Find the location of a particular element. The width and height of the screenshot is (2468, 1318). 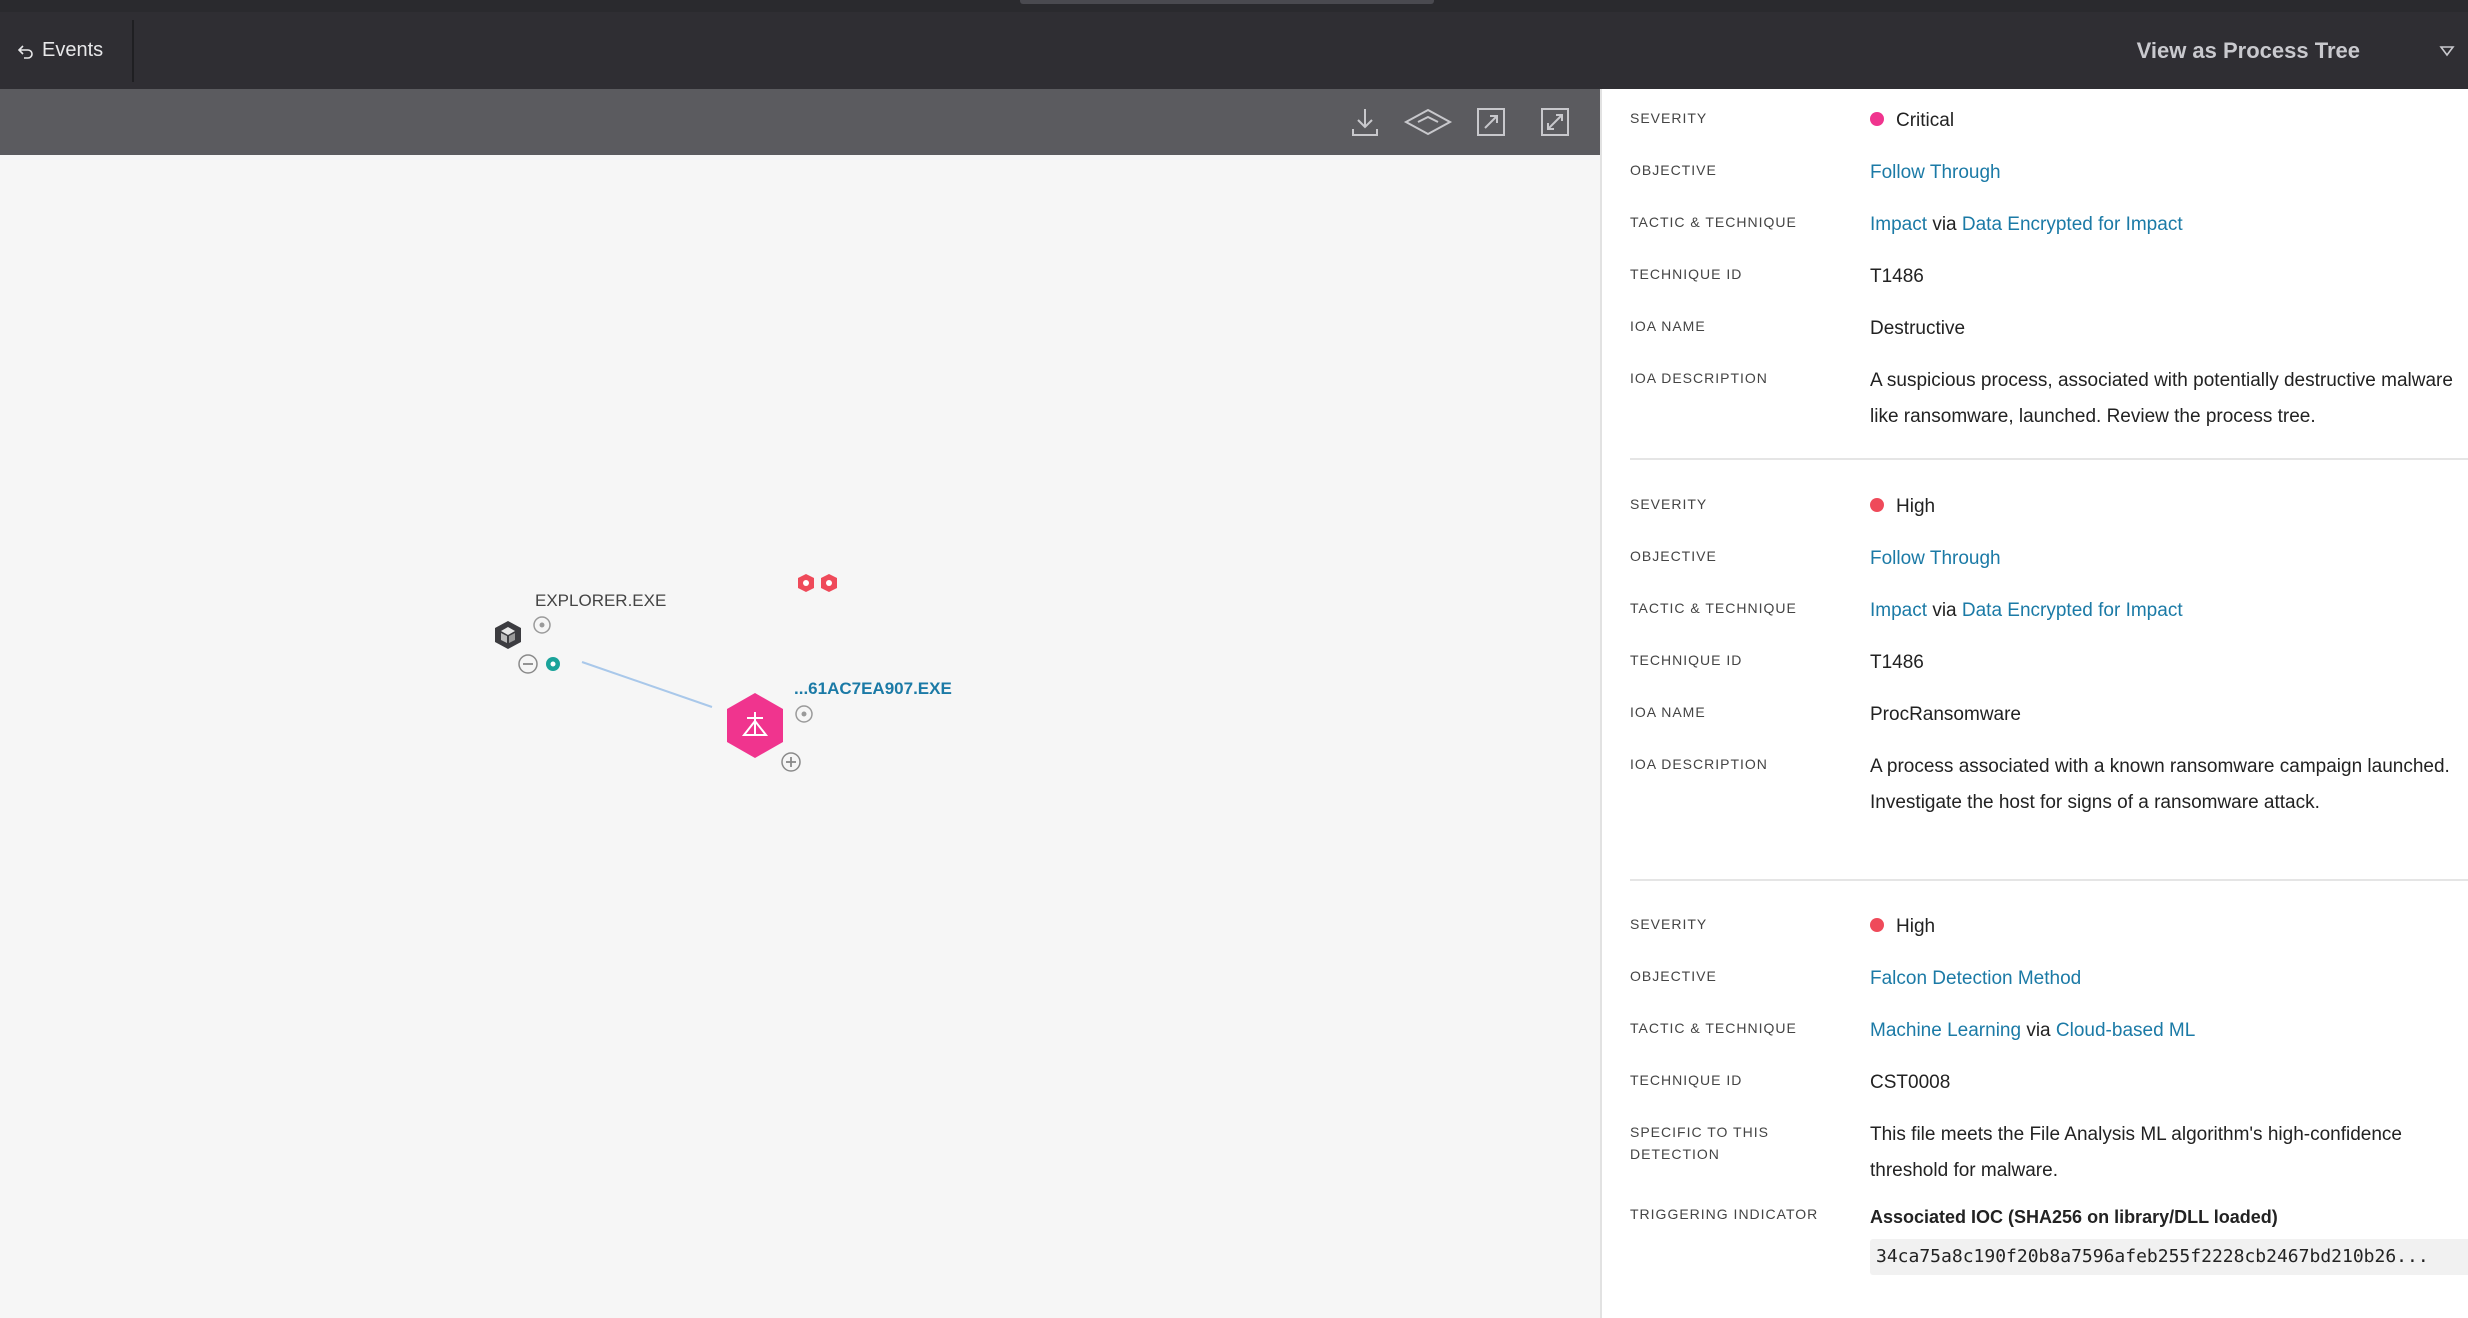

triggering-indicator-label: TRIGGERING INDICATOR is located at coordinates (1724, 1214).